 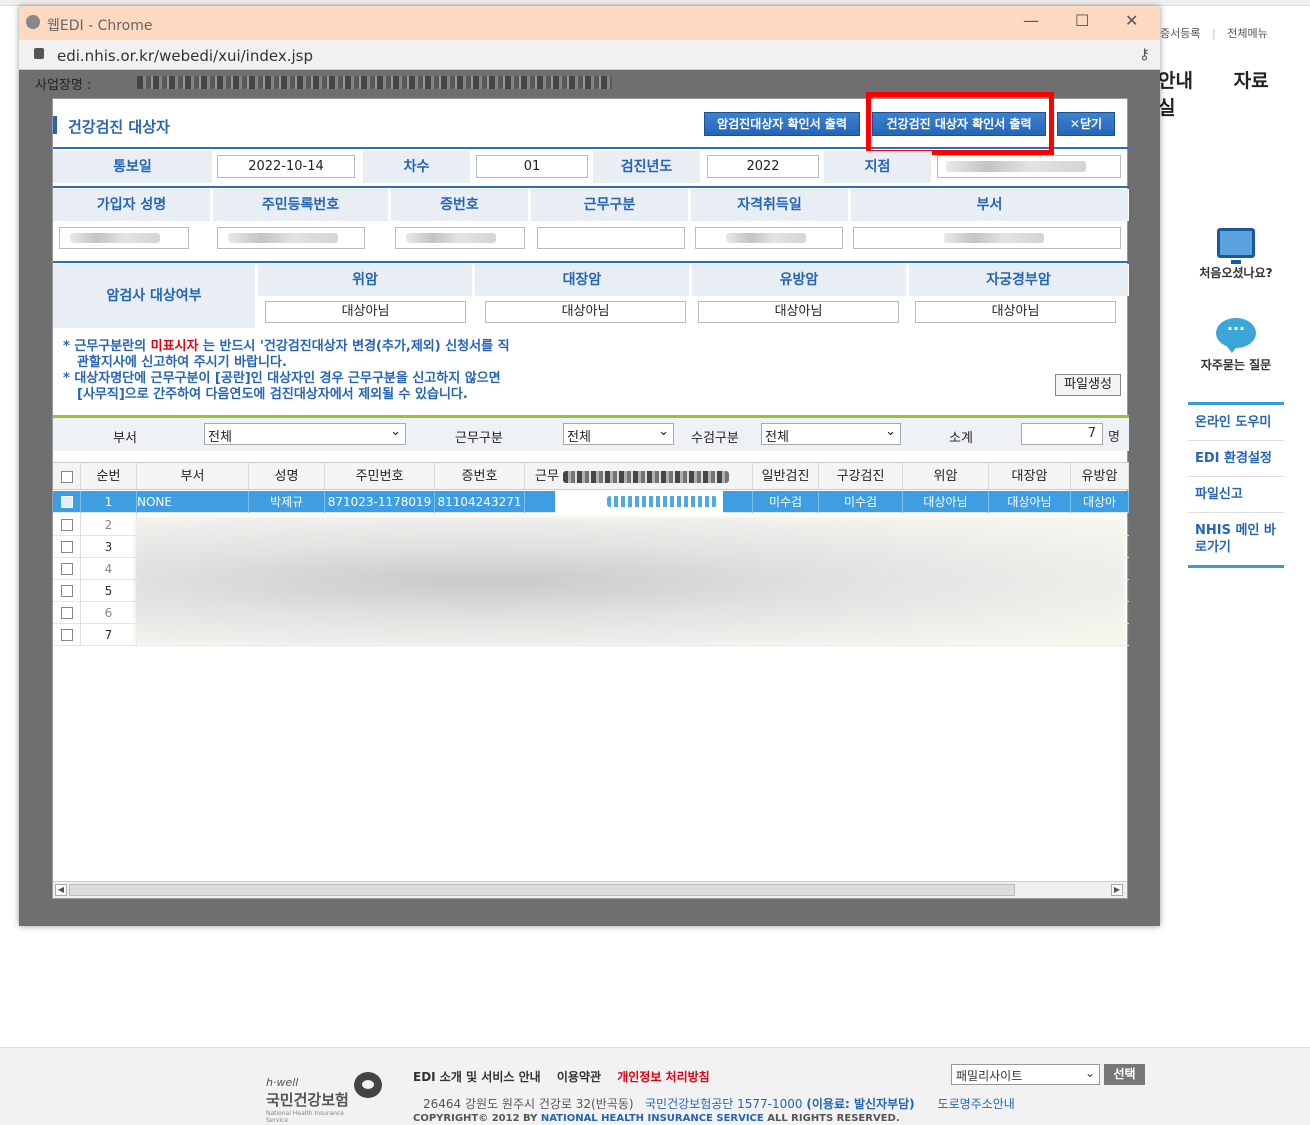 I want to click on select-all-cell, so click(x=67, y=477).